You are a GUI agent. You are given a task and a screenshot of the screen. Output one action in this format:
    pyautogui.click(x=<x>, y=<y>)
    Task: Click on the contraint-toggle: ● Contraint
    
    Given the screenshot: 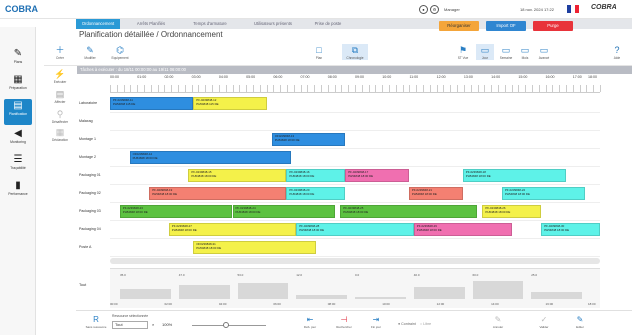 What is the action you would take?
    pyautogui.click(x=407, y=324)
    